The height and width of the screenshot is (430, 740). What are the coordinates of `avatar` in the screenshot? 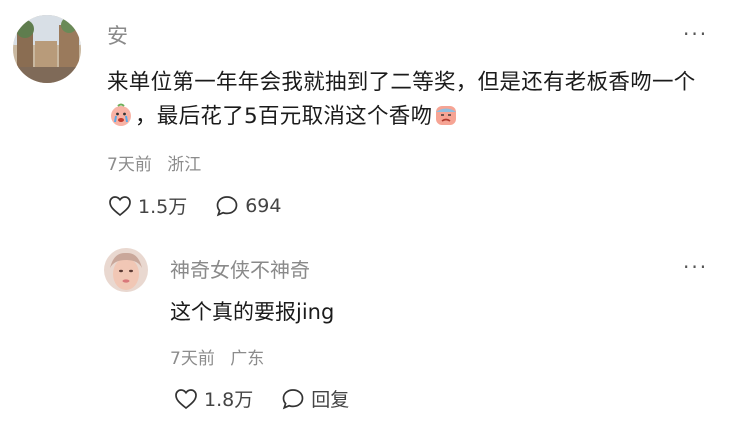 It's located at (47, 49).